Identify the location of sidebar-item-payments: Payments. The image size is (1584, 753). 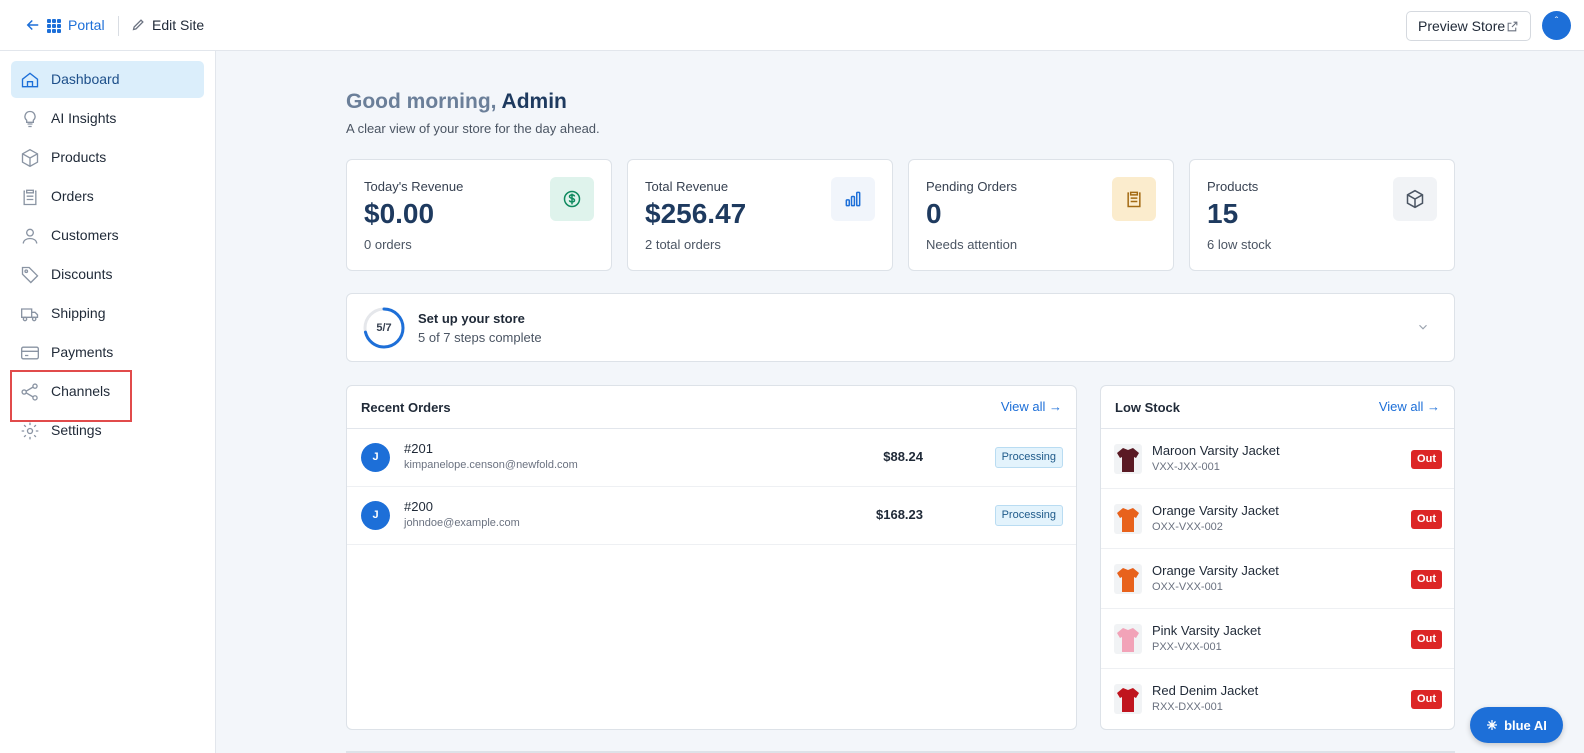
(107, 352).